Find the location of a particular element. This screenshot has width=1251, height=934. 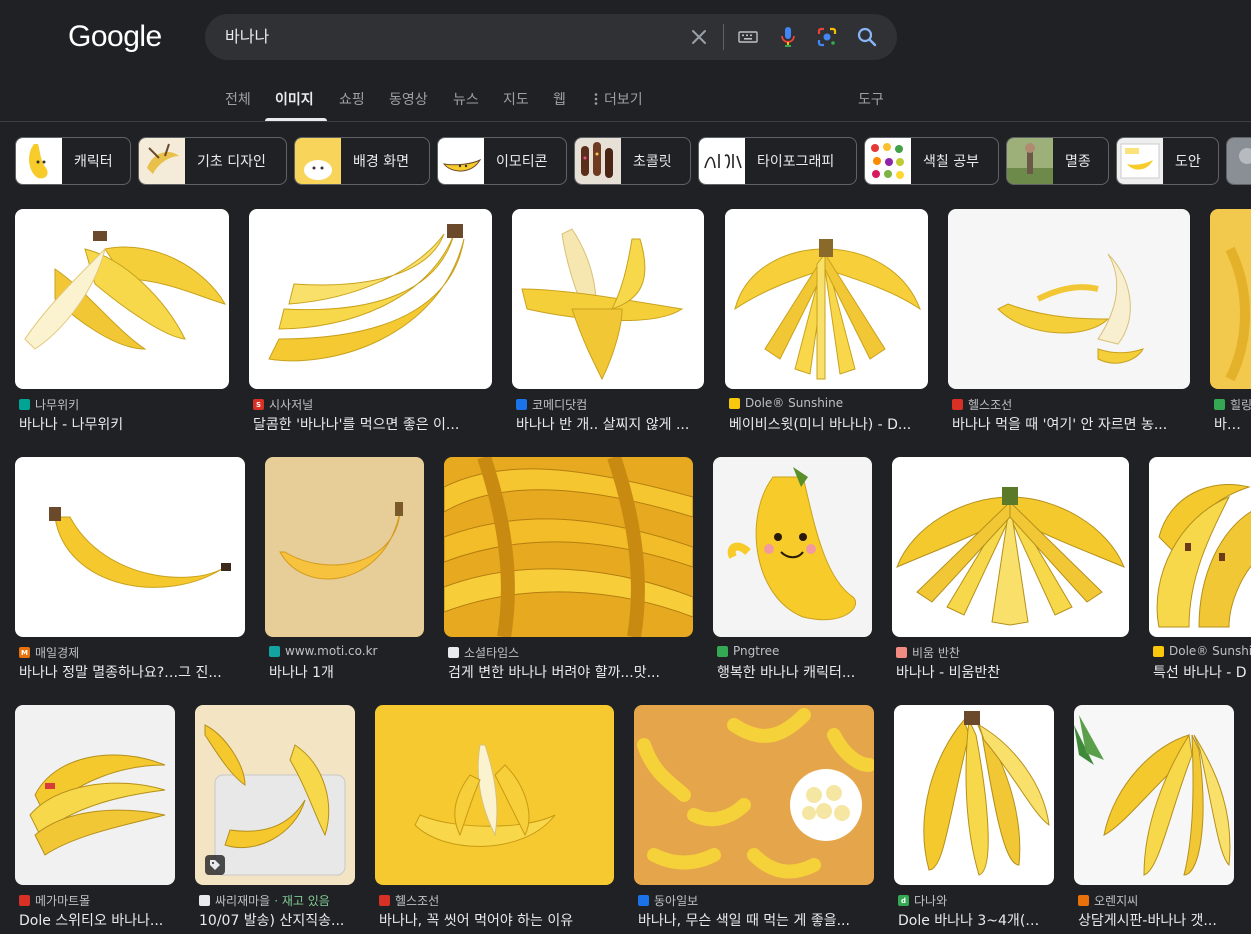

chip-wallpaper: 배경 화면 is located at coordinates (362, 161).